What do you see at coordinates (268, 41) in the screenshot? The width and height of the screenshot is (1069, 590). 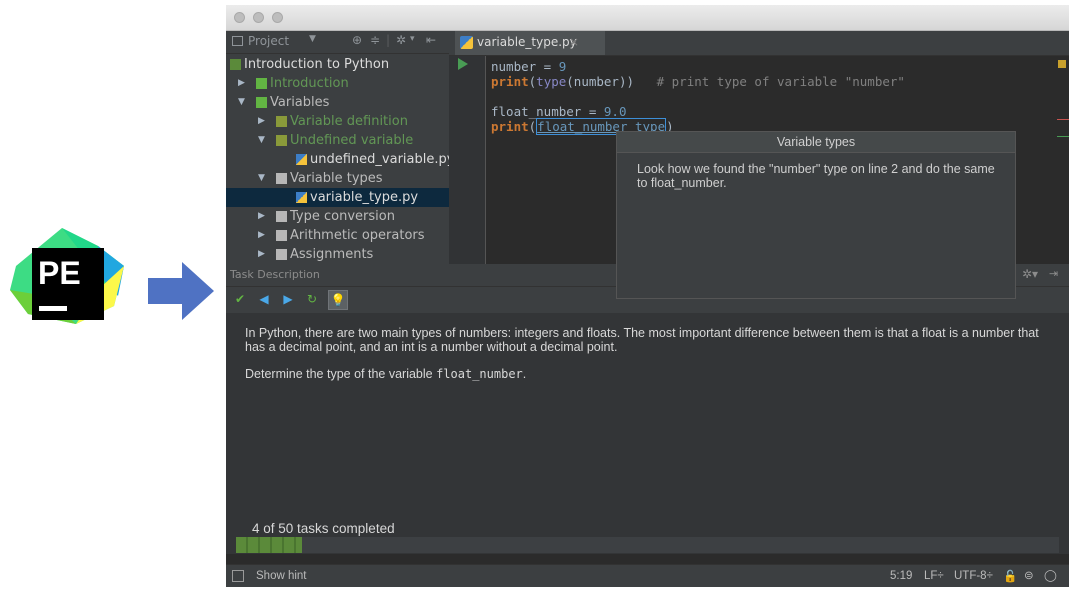 I see `project-view-selector: Project` at bounding box center [268, 41].